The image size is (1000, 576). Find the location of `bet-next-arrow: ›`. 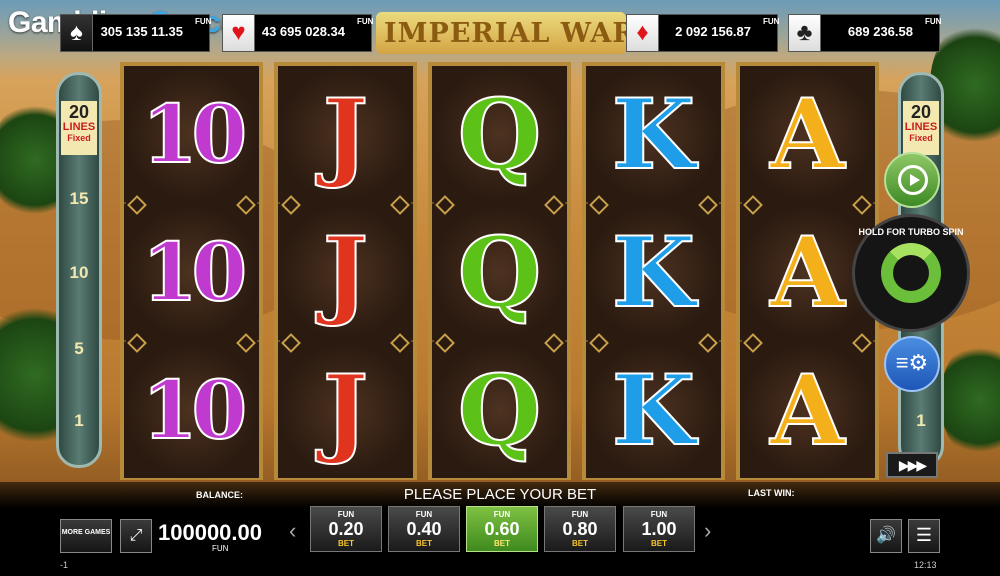

bet-next-arrow: › is located at coordinates (707, 531).